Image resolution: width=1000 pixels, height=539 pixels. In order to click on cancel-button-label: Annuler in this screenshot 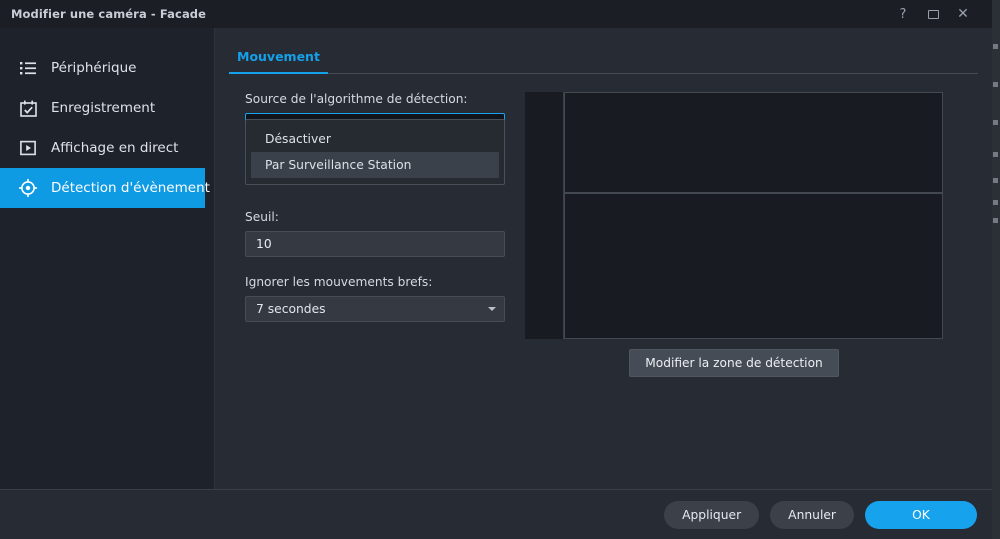, I will do `click(812, 514)`.